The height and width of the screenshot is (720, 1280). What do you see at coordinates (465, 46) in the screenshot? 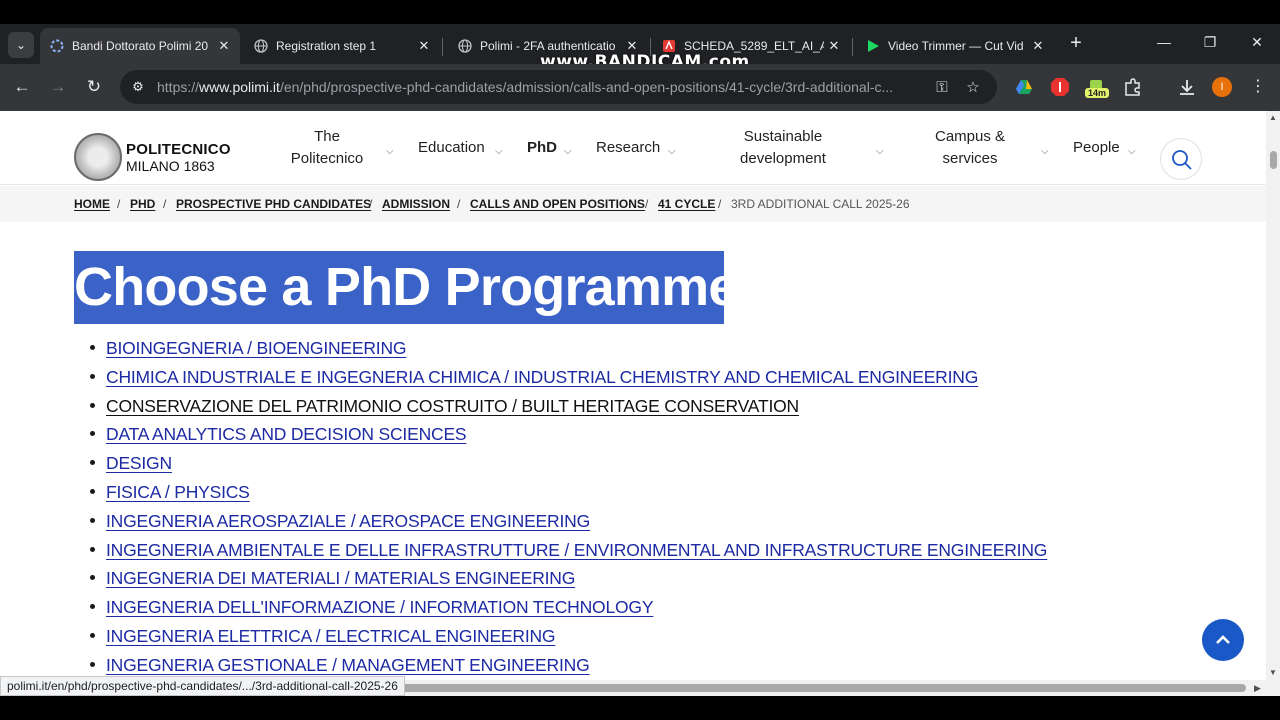
I see `globe-icon` at bounding box center [465, 46].